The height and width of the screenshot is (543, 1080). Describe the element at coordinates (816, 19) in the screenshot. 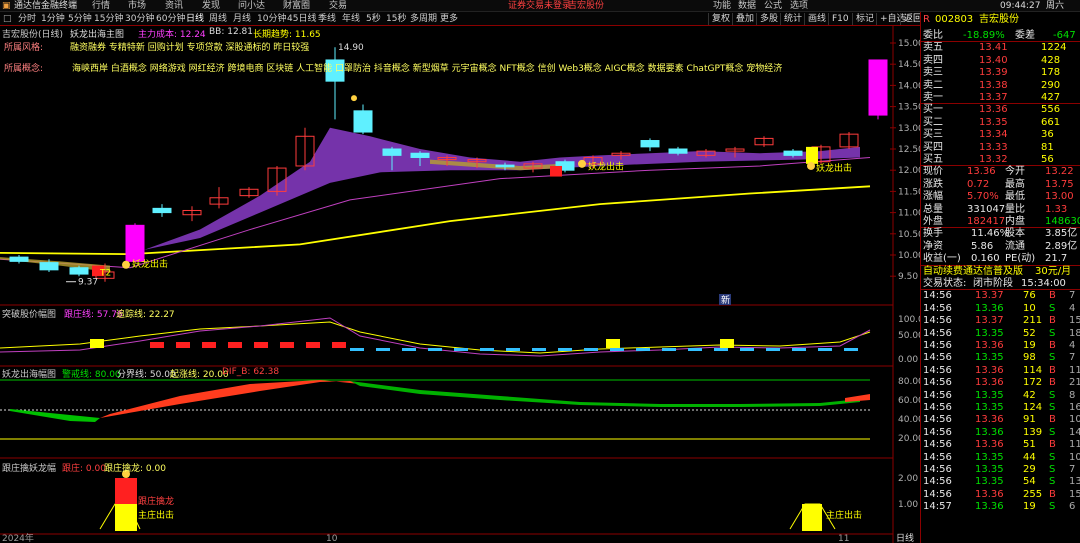

I see `draw-button: 画线` at that location.